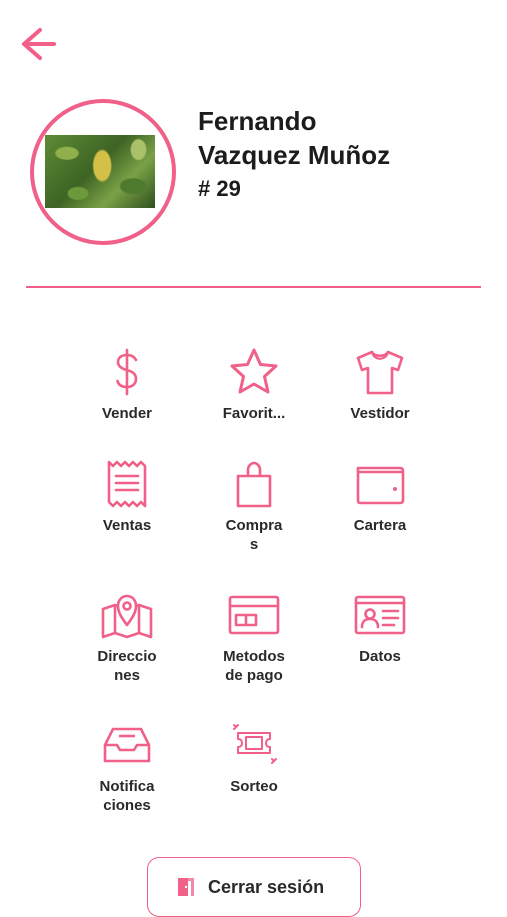 Image resolution: width=507 pixels, height=917 pixels. What do you see at coordinates (253, 287) in the screenshot?
I see `divider` at bounding box center [253, 287].